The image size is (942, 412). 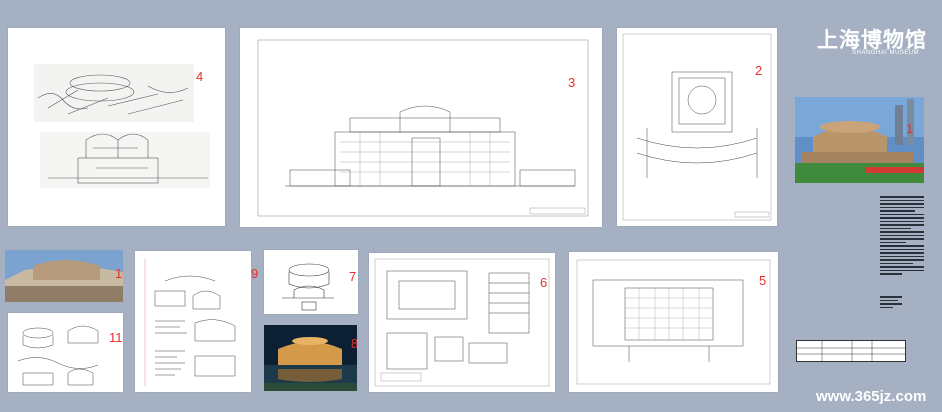 What do you see at coordinates (871, 396) in the screenshot?
I see `watermark: www.365jz.com` at bounding box center [871, 396].